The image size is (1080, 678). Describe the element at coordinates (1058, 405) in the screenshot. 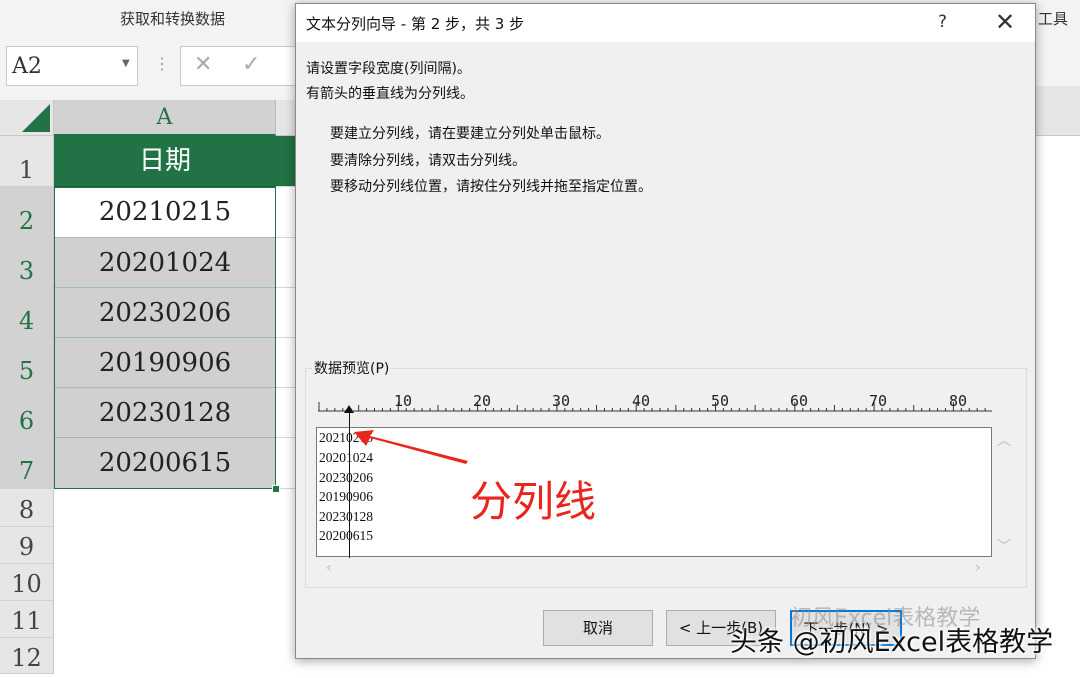

I see `grid-right-area` at that location.